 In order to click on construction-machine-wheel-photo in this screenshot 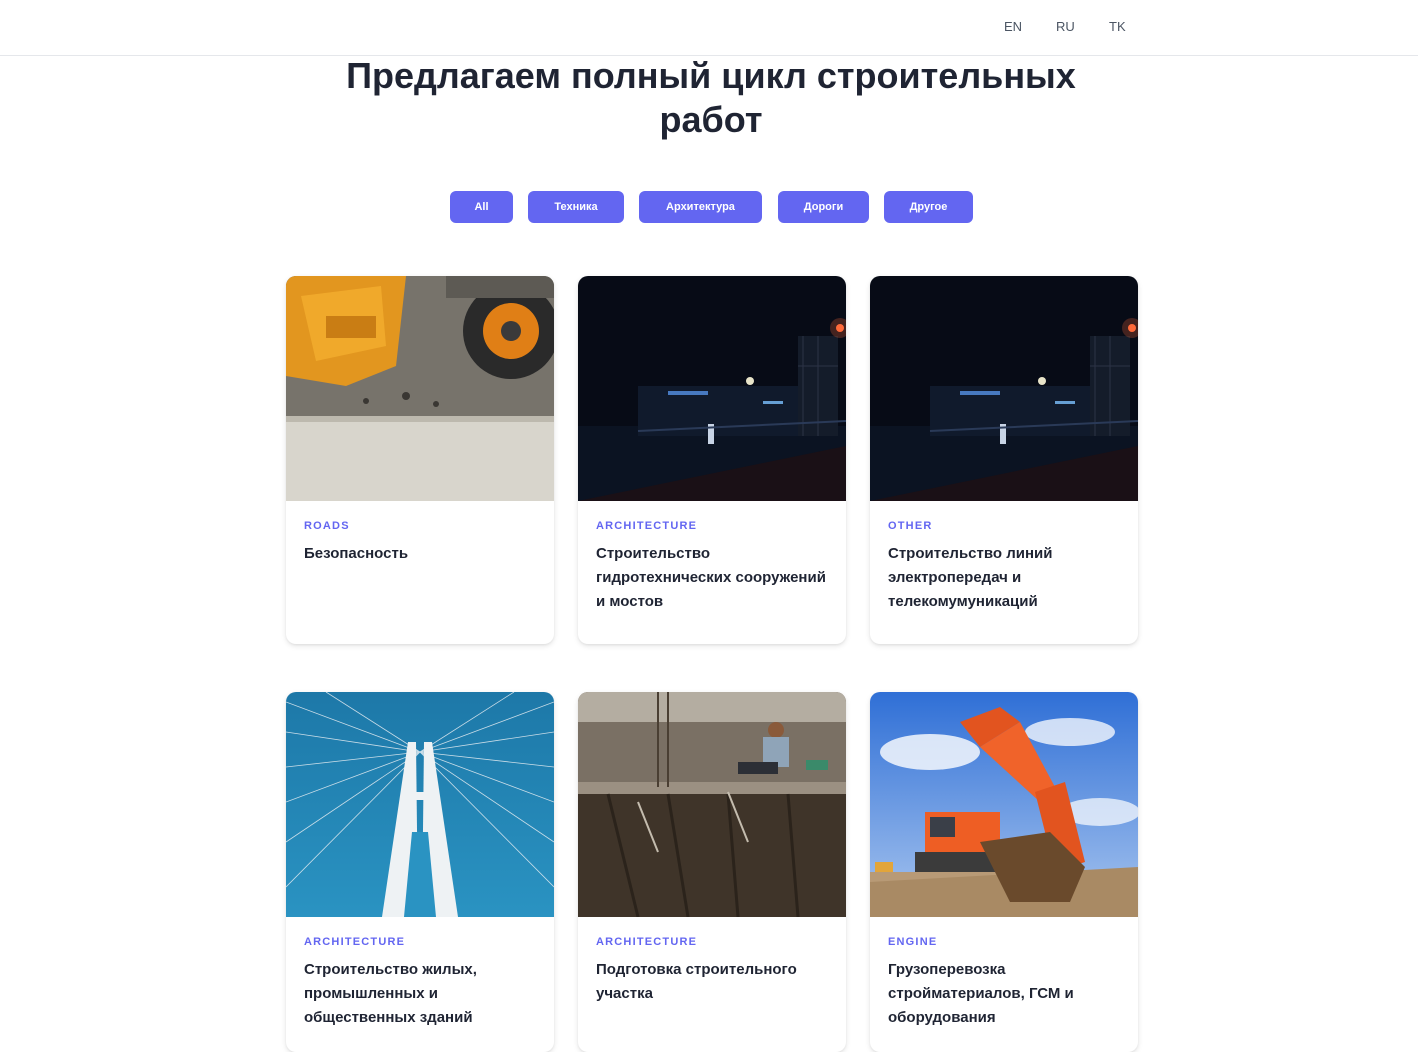, I will do `click(420, 388)`.